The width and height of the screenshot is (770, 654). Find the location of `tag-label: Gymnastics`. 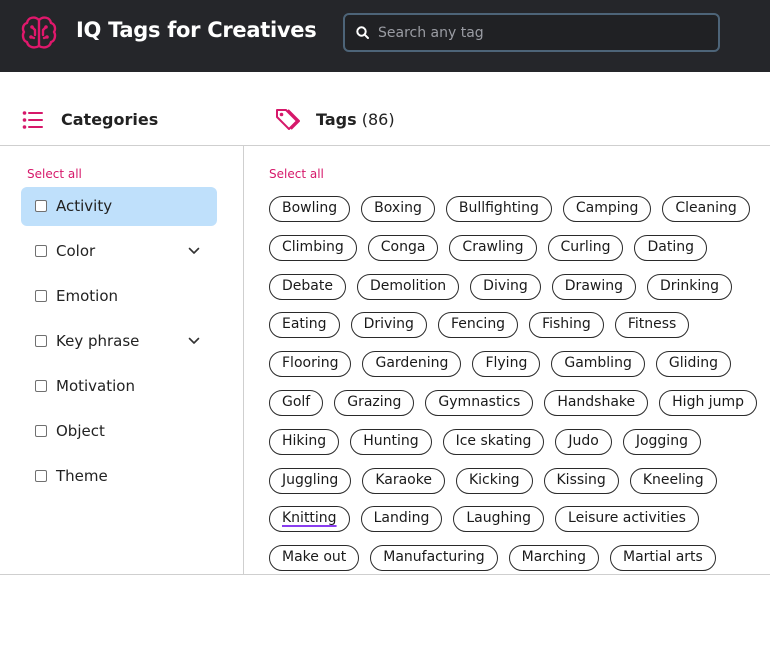

tag-label: Gymnastics is located at coordinates (479, 401).